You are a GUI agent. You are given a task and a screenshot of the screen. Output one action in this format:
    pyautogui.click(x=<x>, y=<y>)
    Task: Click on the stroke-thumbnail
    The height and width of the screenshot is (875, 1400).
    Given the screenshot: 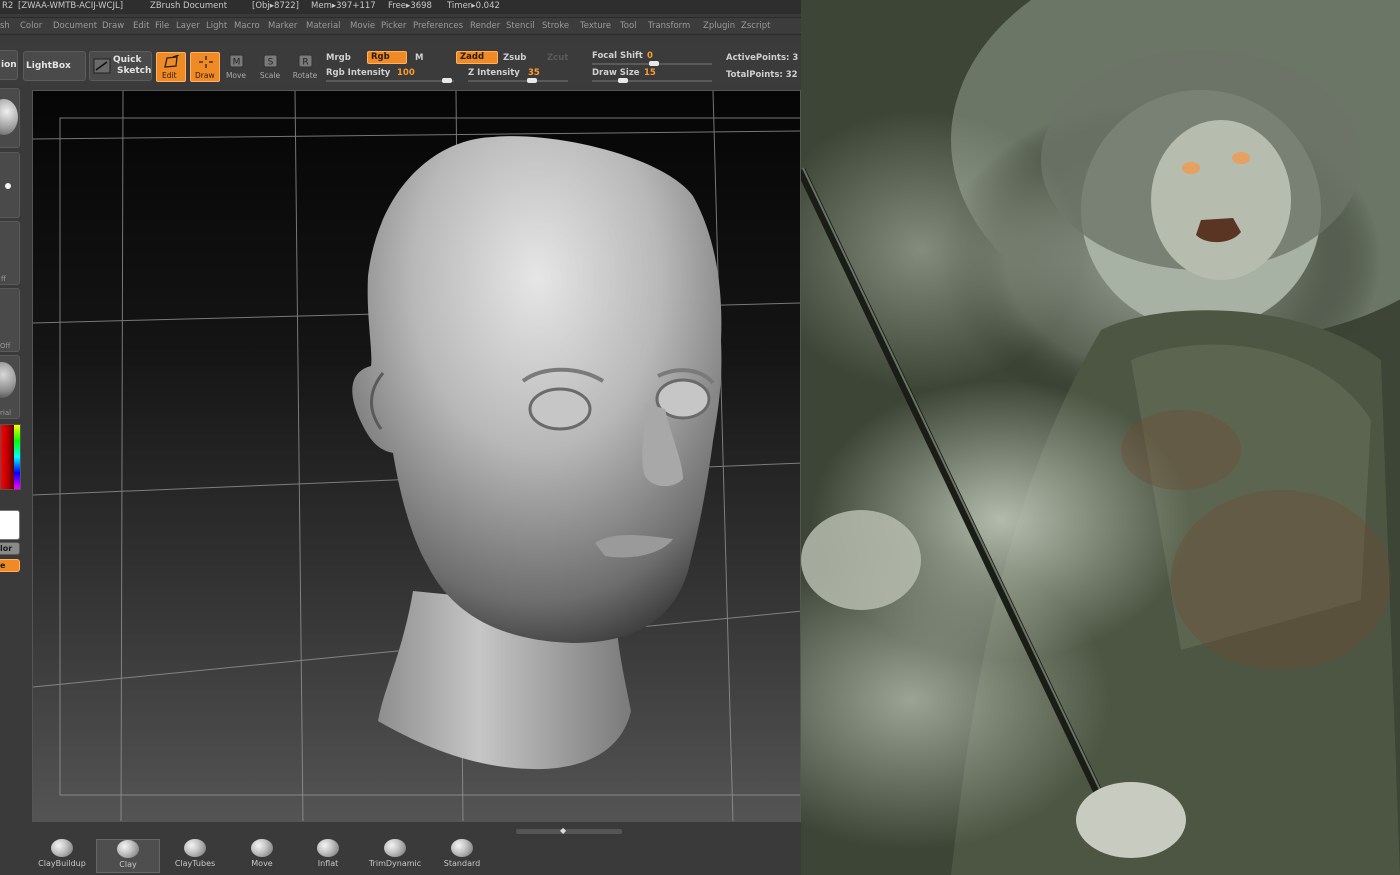 What is the action you would take?
    pyautogui.click(x=10, y=185)
    